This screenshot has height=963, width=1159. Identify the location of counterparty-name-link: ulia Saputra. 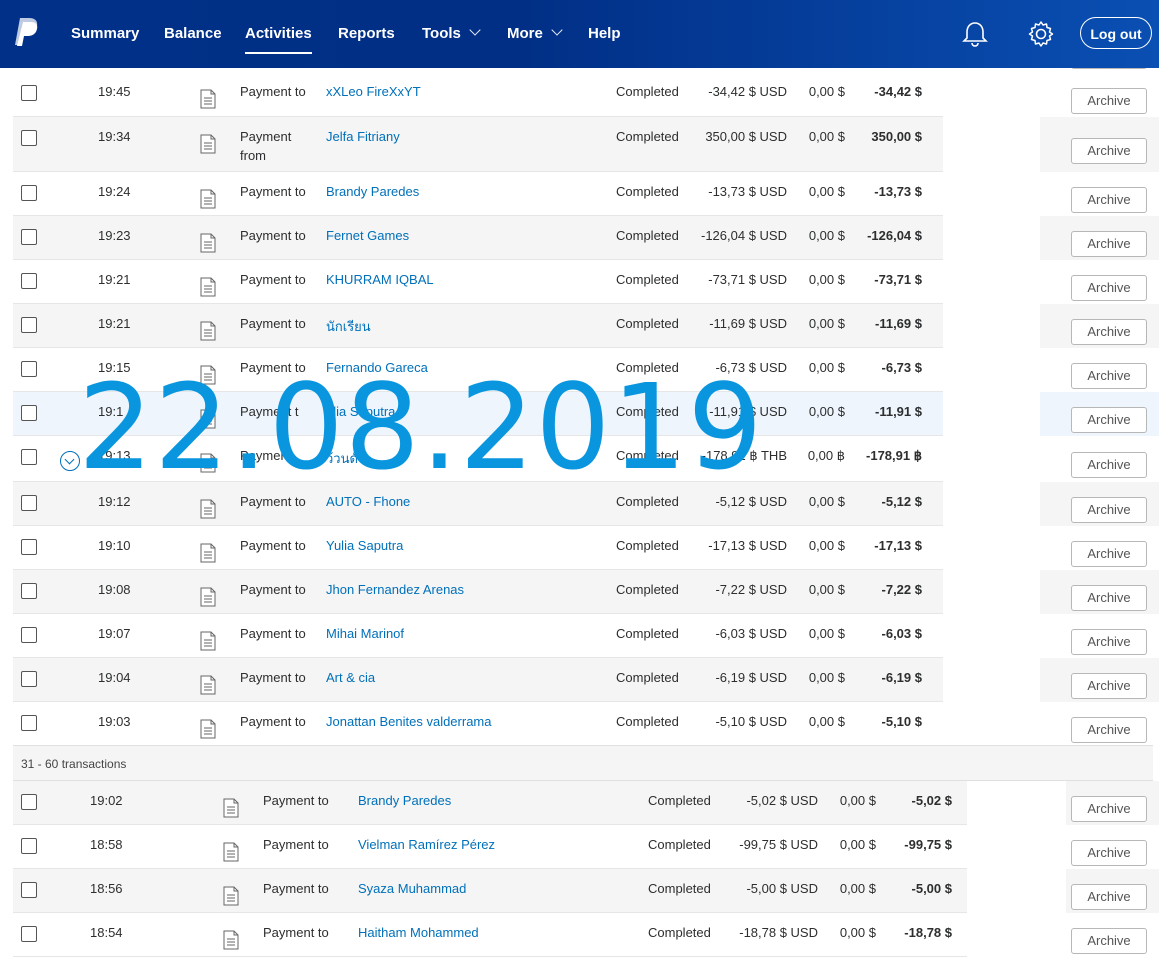
(360, 411).